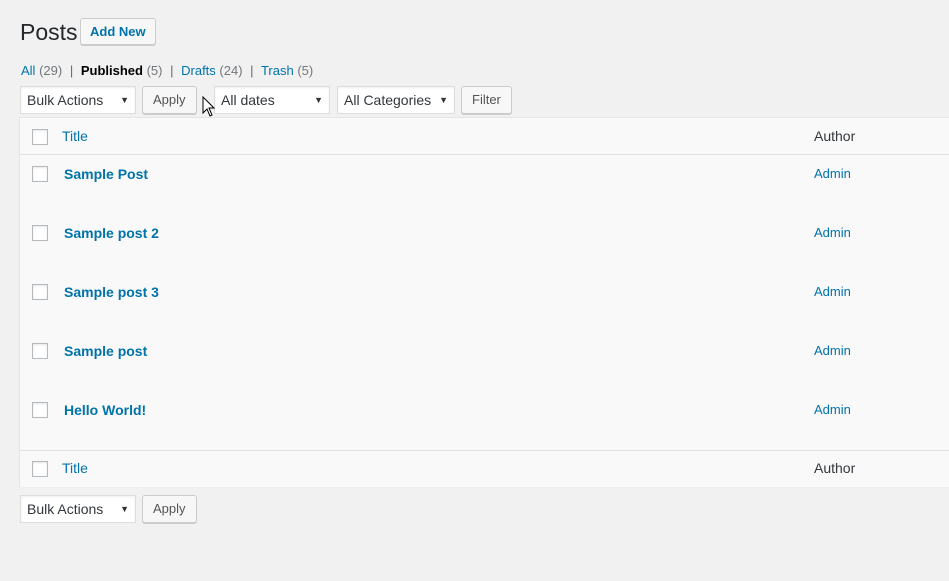 This screenshot has height=581, width=949. Describe the element at coordinates (75, 468) in the screenshot. I see `column-footer-title: Title` at that location.